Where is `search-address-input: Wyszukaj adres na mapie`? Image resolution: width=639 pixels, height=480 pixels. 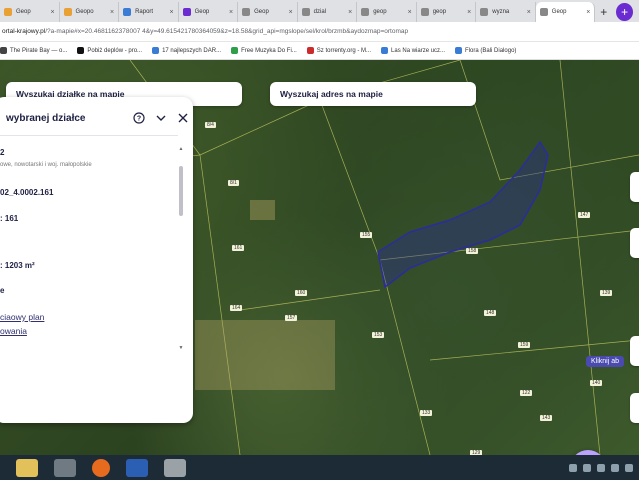 search-address-input: Wyszukaj adres na mapie is located at coordinates (373, 94).